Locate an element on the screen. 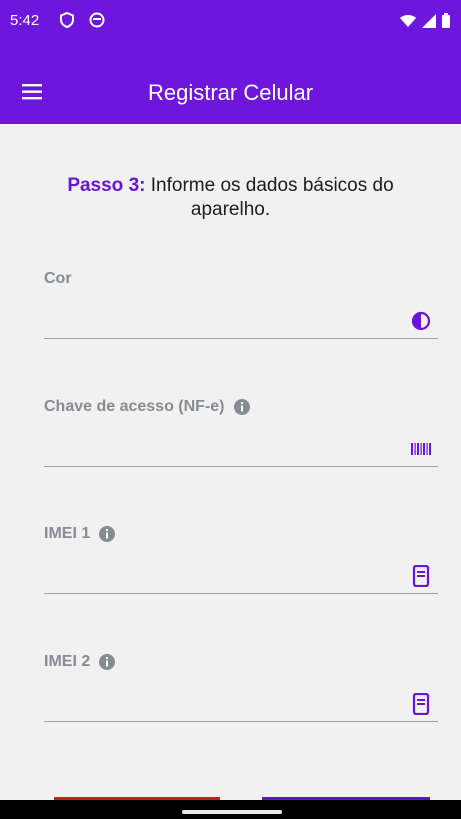 The image size is (461, 819). nfe-key-input is located at coordinates (221, 441).